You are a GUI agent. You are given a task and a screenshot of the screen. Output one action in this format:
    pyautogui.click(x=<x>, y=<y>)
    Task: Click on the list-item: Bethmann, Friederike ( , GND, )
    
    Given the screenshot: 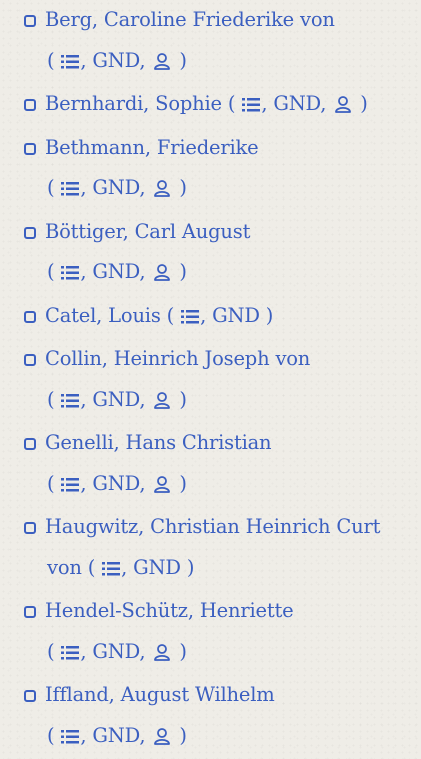 What is the action you would take?
    pyautogui.click(x=219, y=170)
    